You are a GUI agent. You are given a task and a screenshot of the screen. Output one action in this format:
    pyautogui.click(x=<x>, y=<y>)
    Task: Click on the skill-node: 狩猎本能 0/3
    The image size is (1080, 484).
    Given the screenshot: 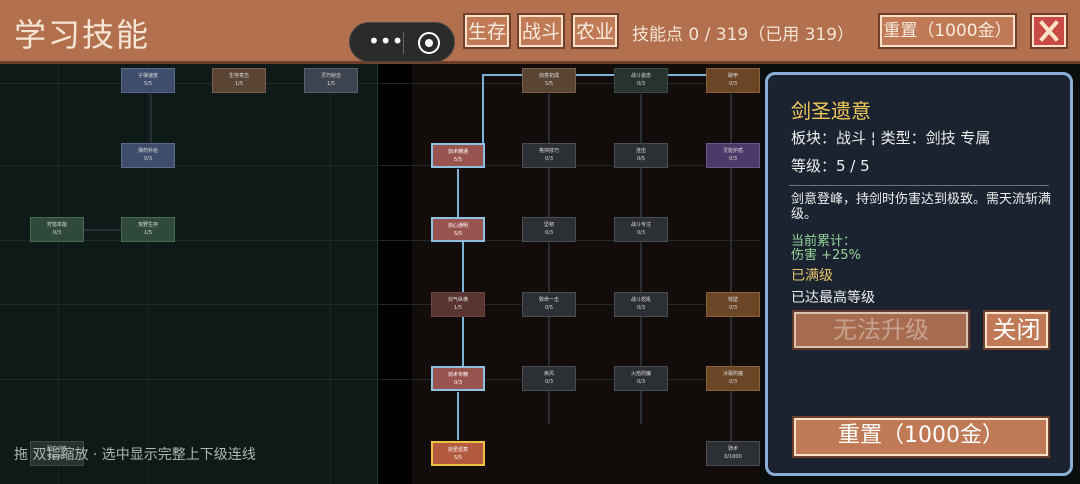 What is the action you would take?
    pyautogui.click(x=57, y=229)
    